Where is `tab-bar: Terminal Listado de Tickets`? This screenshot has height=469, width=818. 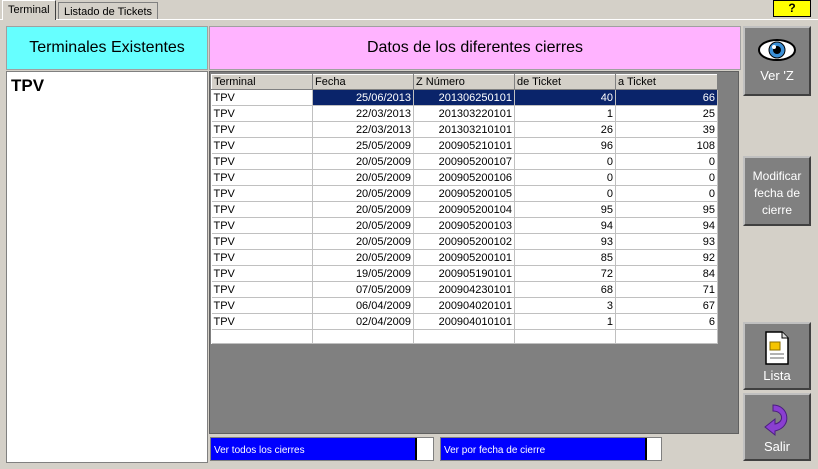 tab-bar: Terminal Listado de Tickets is located at coordinates (409, 10).